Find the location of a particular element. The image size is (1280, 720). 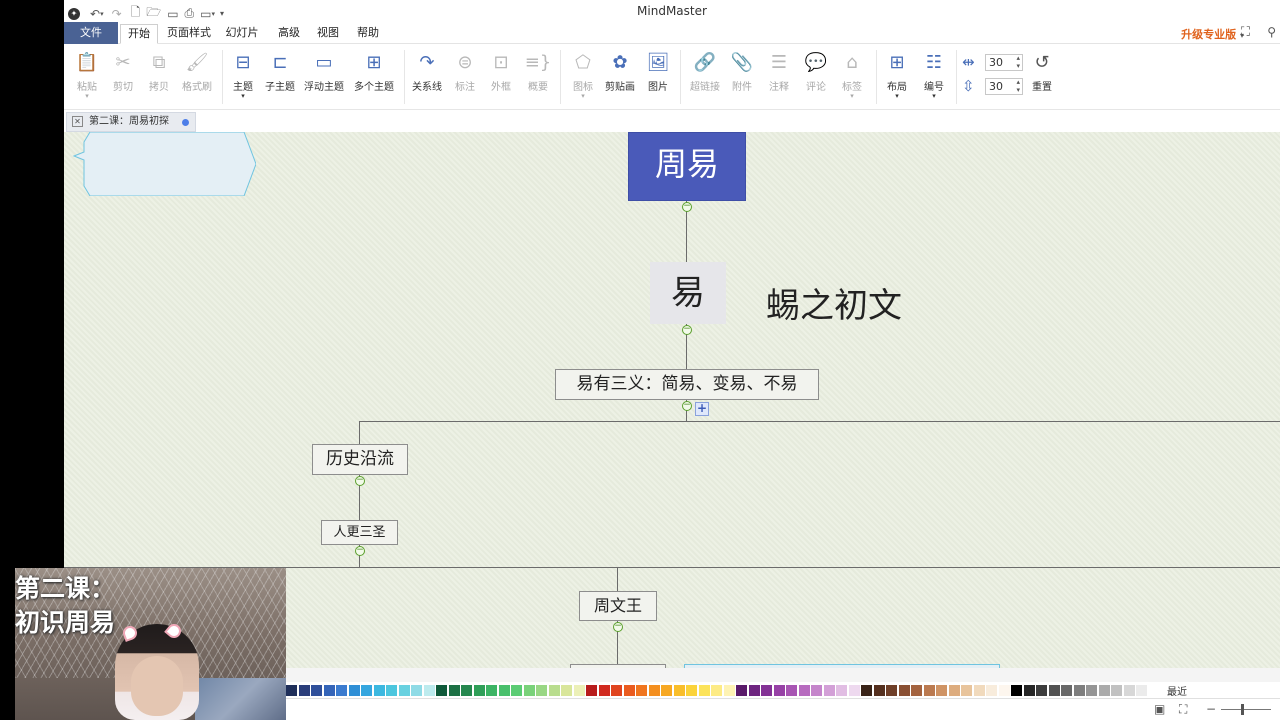

add-subtopic-icon: + is located at coordinates (702, 409).